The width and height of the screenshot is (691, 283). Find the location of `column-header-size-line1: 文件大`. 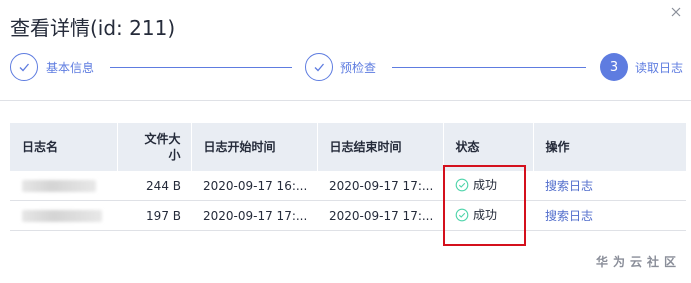

column-header-size-line1: 文件大 is located at coordinates (162, 139).